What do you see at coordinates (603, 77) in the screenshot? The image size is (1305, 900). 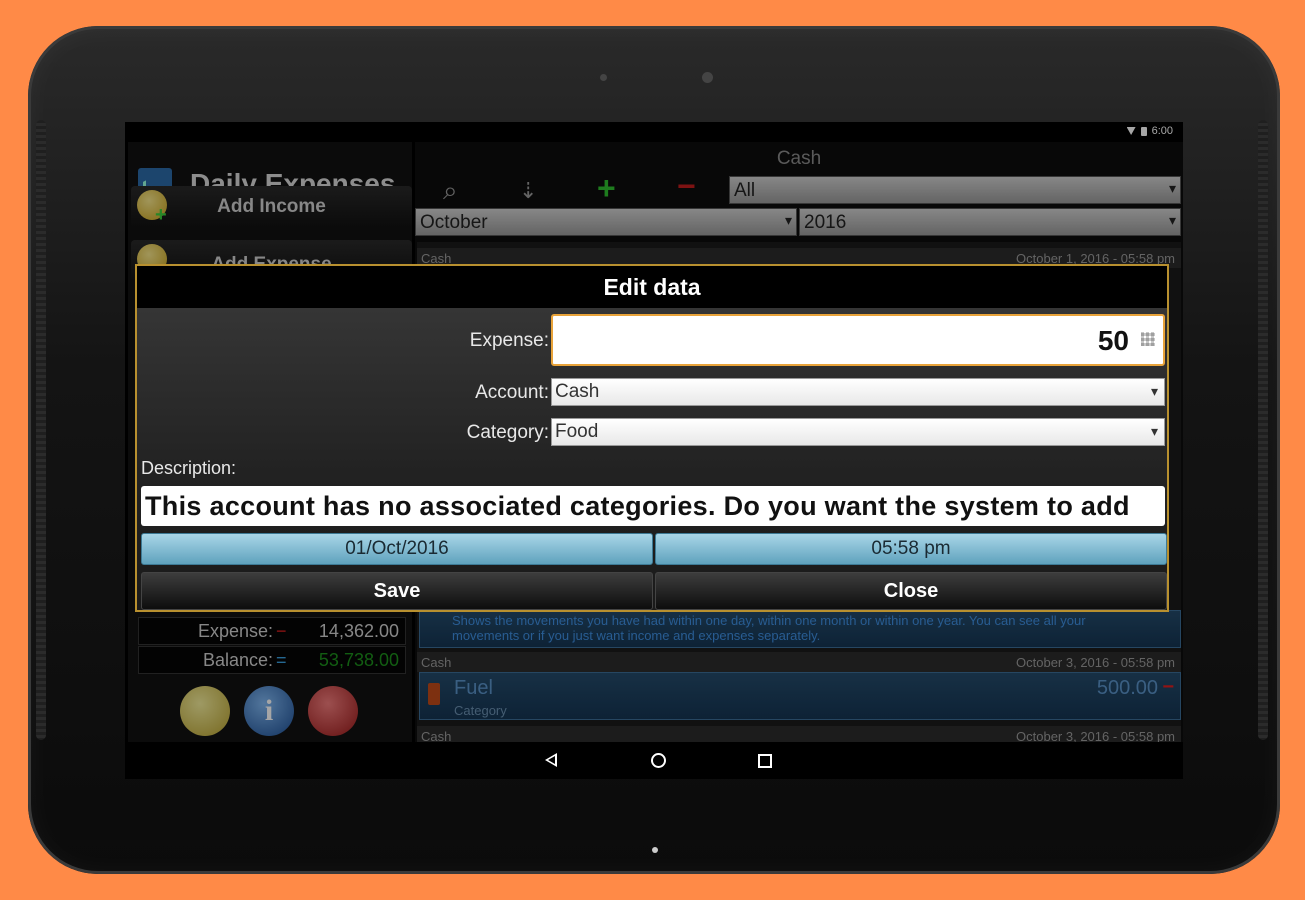 I see `sensor-dot` at bounding box center [603, 77].